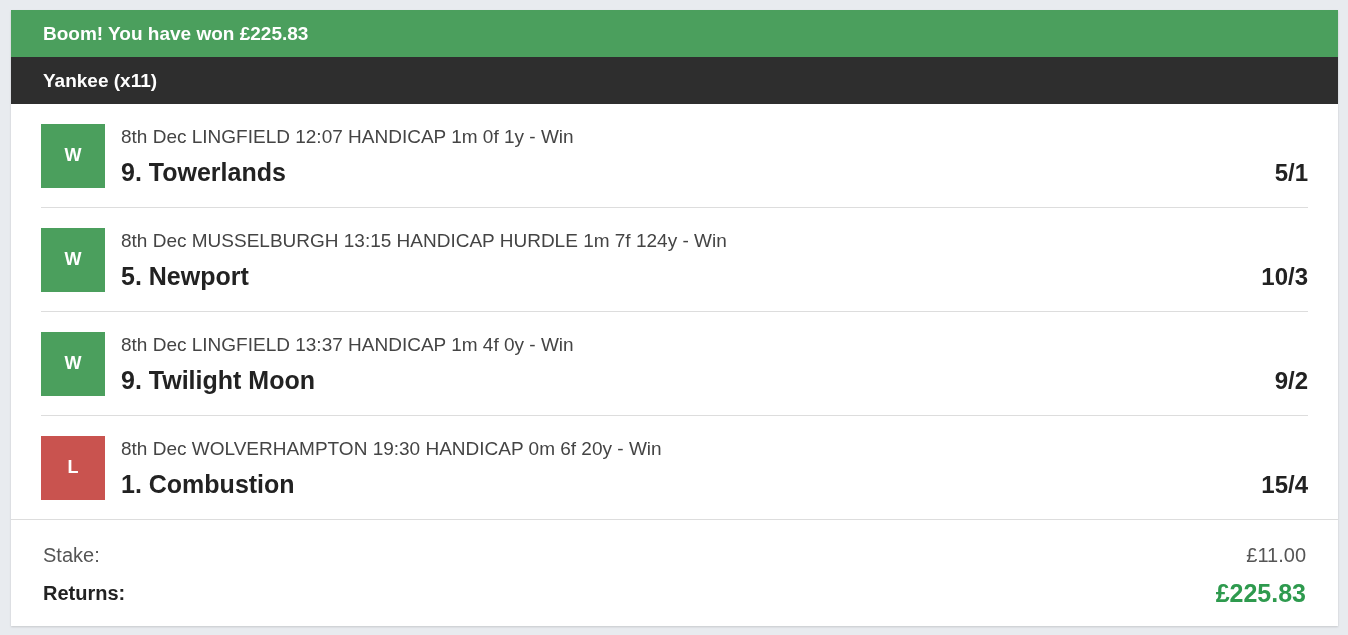  What do you see at coordinates (71, 555) in the screenshot?
I see `stake-label: Stake:` at bounding box center [71, 555].